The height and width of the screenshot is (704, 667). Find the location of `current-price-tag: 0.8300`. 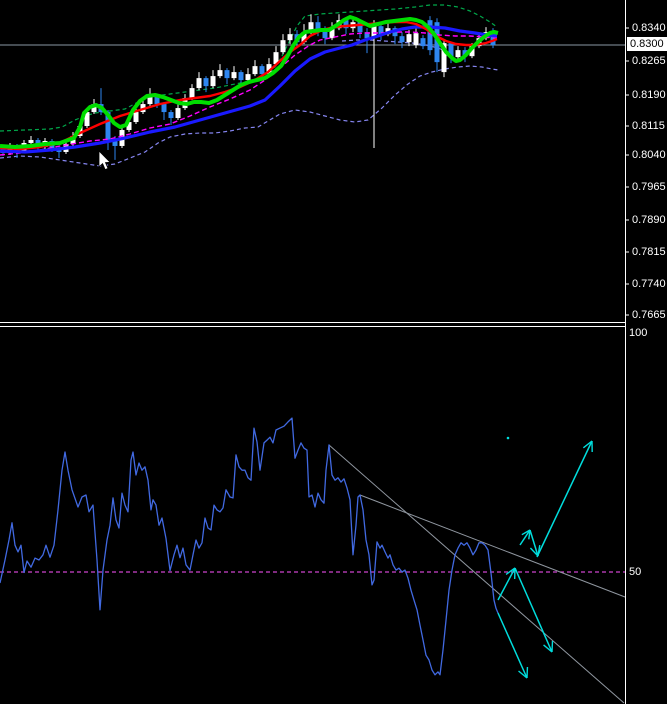

current-price-tag: 0.8300 is located at coordinates (647, 44).